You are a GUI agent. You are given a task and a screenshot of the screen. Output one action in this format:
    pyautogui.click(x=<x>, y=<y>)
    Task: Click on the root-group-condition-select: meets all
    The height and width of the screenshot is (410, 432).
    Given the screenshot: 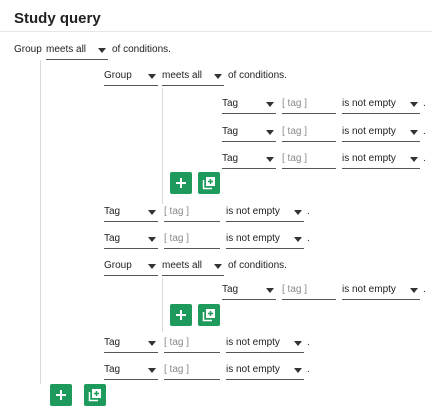 What is the action you would take?
    pyautogui.click(x=77, y=50)
    